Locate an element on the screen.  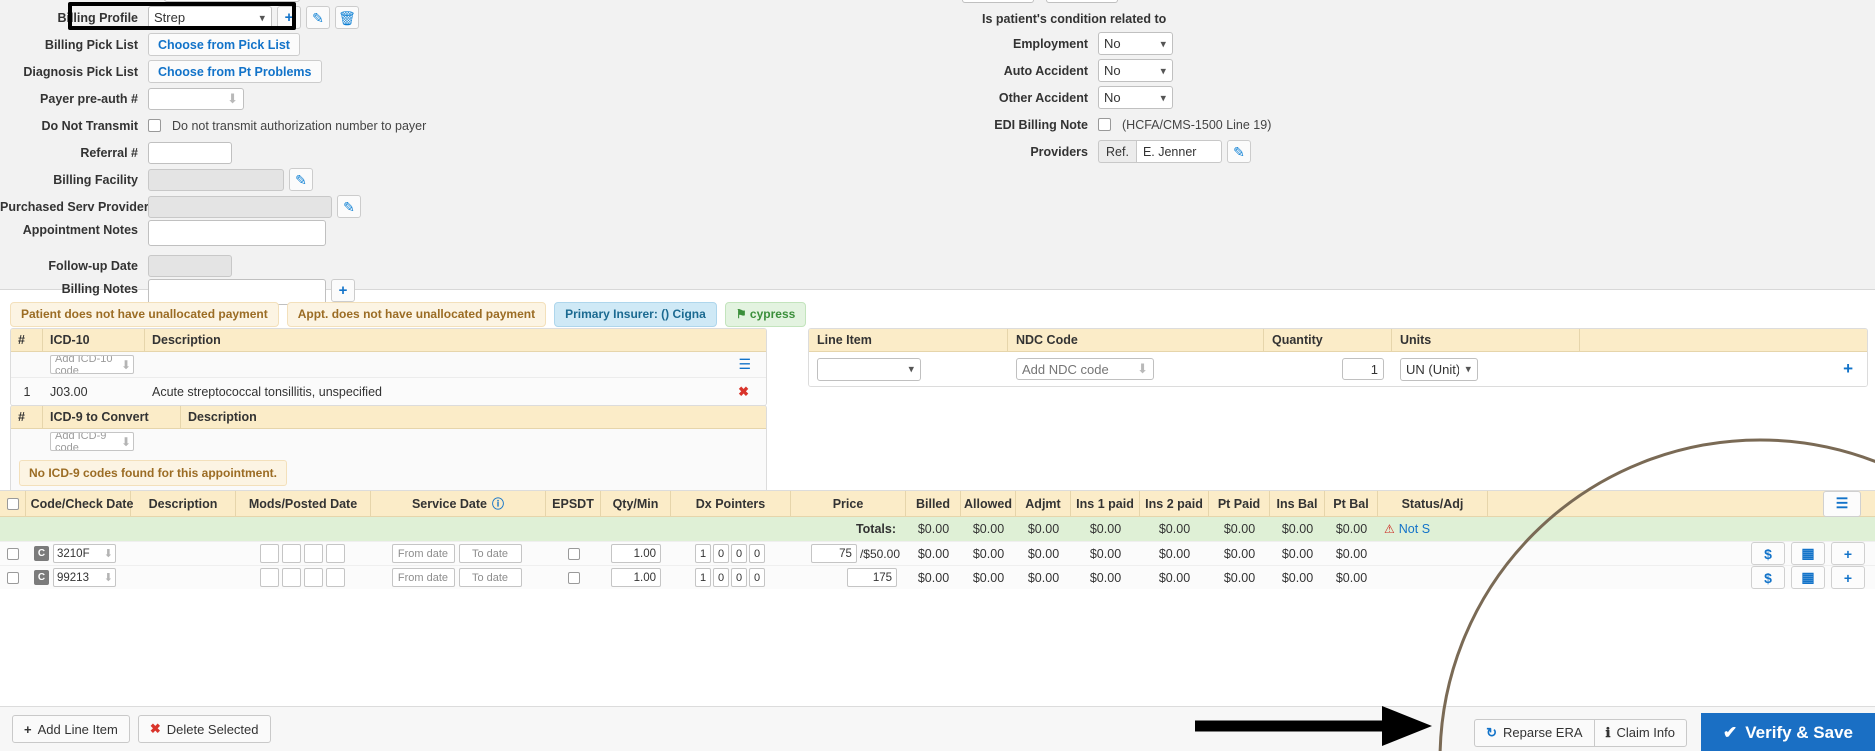
billing-profile-select-wrap: Strep ▾ is located at coordinates (210, 17).